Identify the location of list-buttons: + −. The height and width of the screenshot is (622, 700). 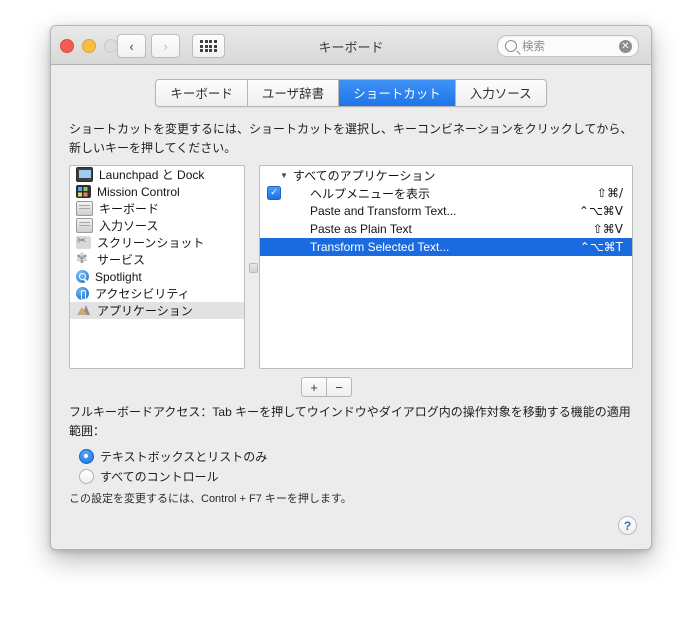
(326, 387).